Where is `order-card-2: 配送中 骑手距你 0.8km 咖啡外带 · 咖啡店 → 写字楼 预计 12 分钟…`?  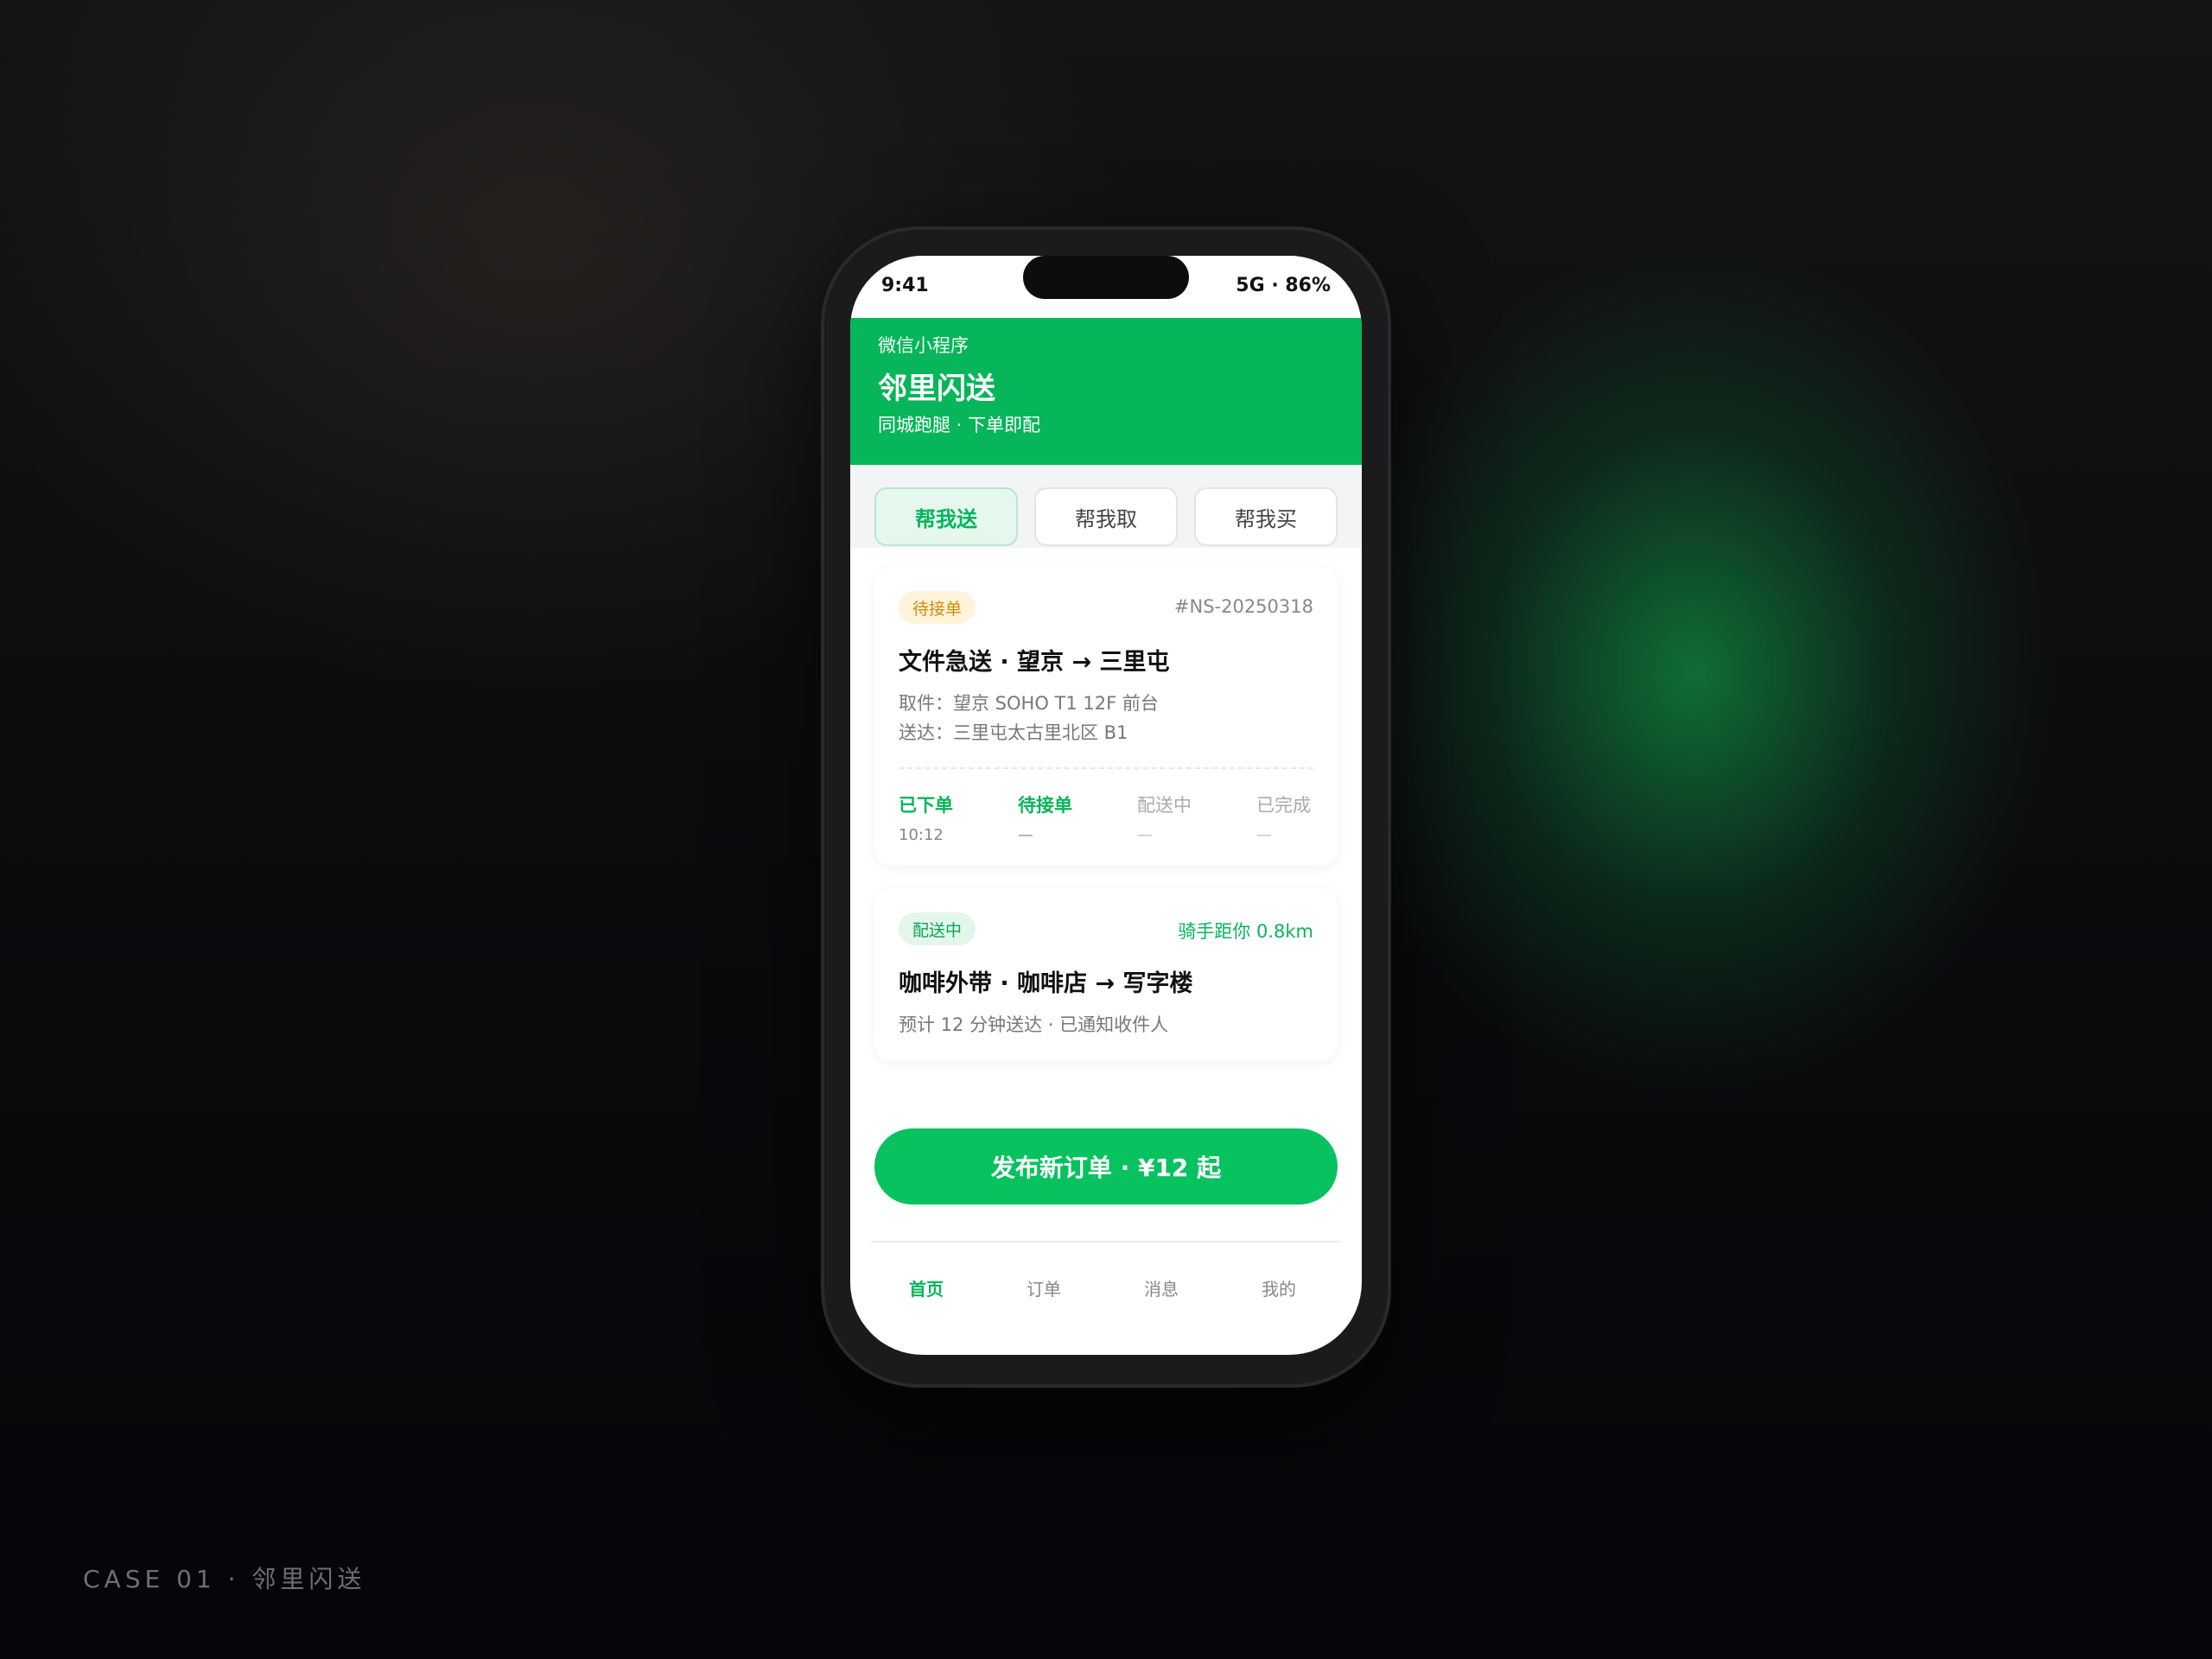 order-card-2: 配送中 骑手距你 0.8km 咖啡外带 · 咖啡店 → 写字楼 预计 12 分钟… is located at coordinates (1106, 974).